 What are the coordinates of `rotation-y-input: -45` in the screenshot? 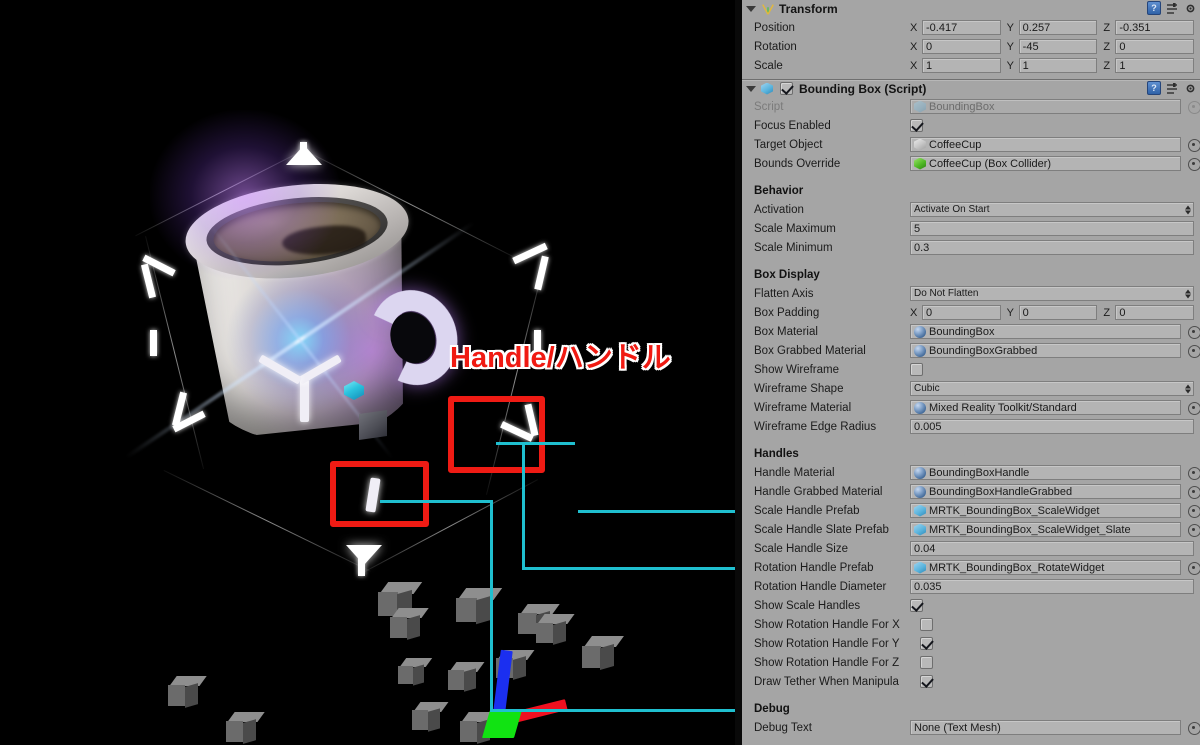 It's located at (1058, 46).